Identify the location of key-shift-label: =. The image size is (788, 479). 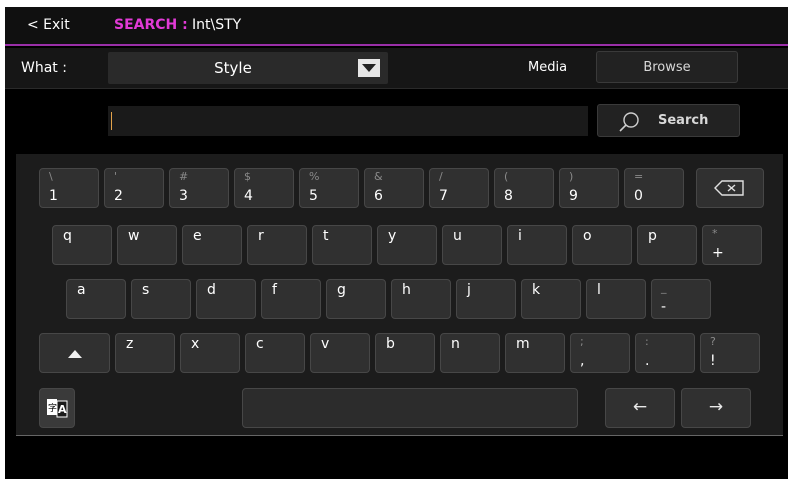
(639, 176).